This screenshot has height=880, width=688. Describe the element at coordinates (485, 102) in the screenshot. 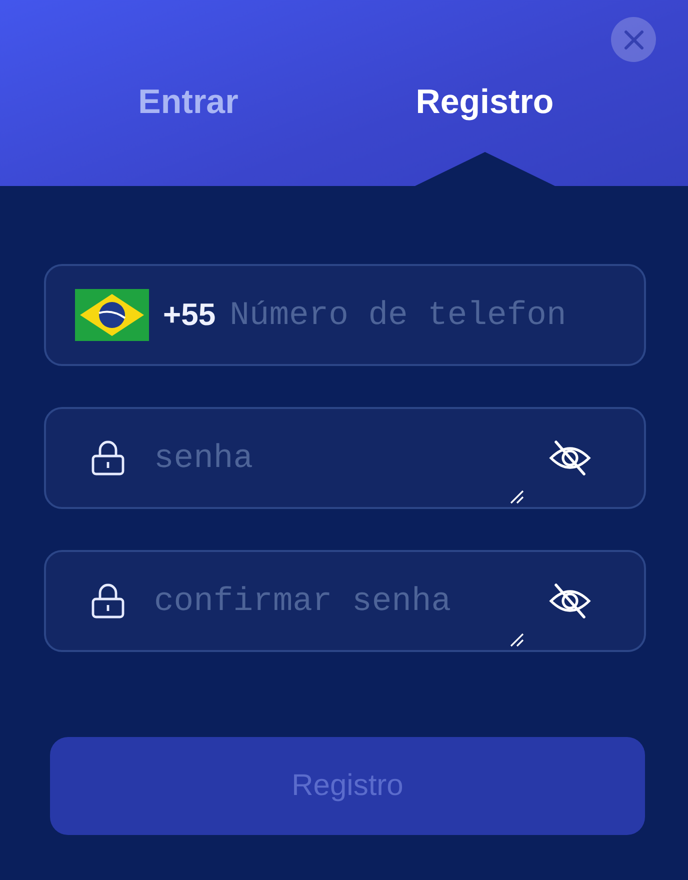

I see `tab: Registro` at that location.